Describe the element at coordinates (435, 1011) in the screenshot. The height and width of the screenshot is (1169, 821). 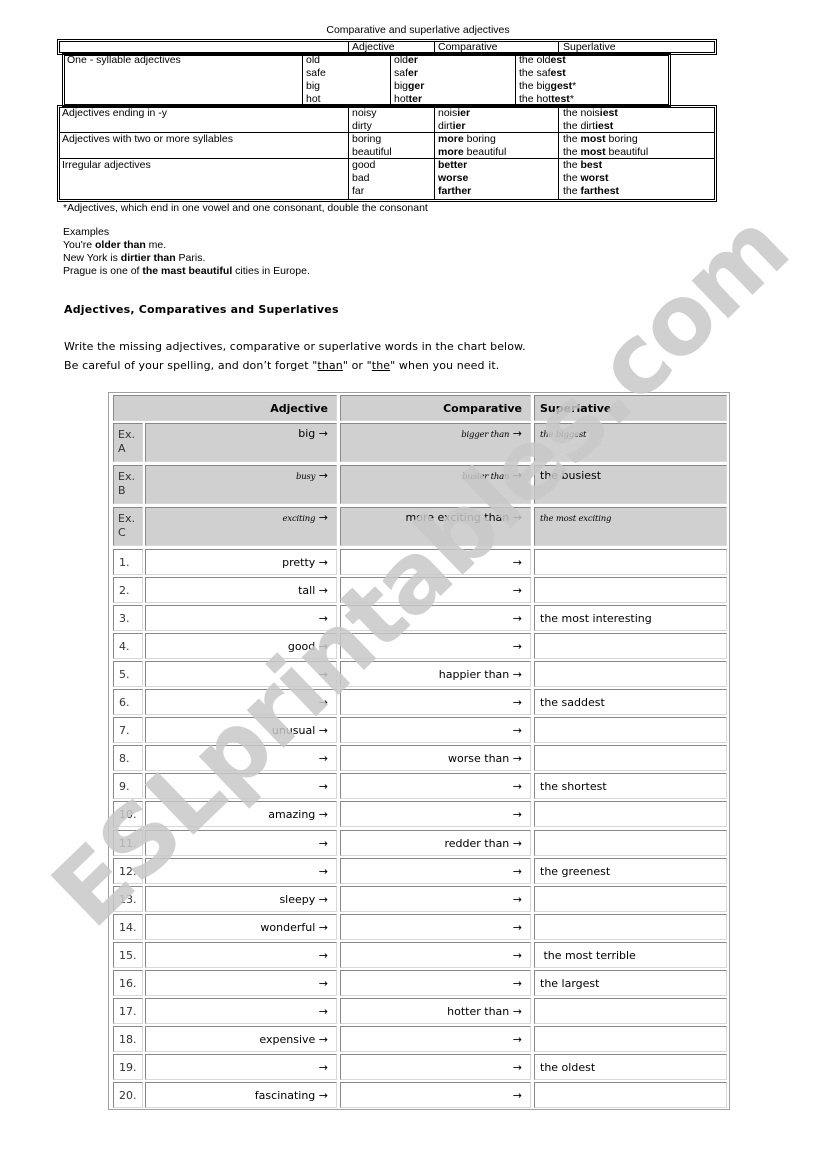
I see `comparative-answer-cell: hotter than →` at that location.